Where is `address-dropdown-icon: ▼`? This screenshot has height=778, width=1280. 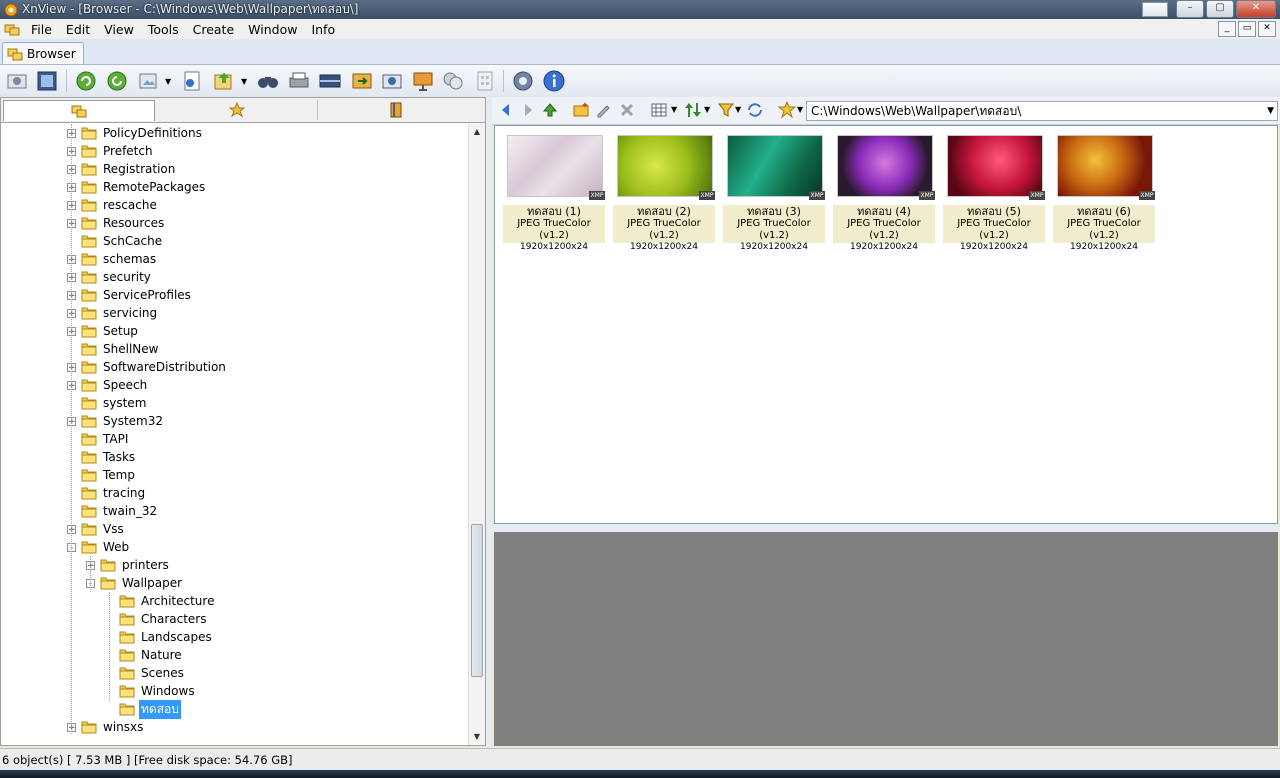 address-dropdown-icon: ▼ is located at coordinates (1270, 111).